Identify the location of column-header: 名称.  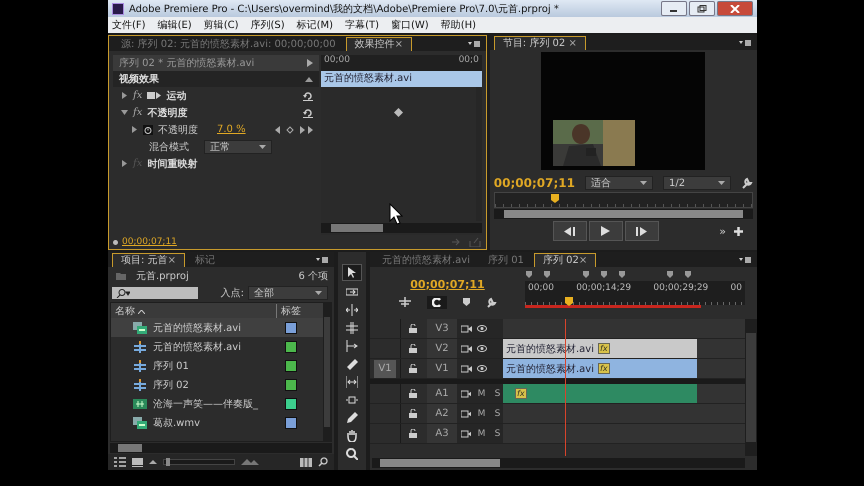
(193, 311).